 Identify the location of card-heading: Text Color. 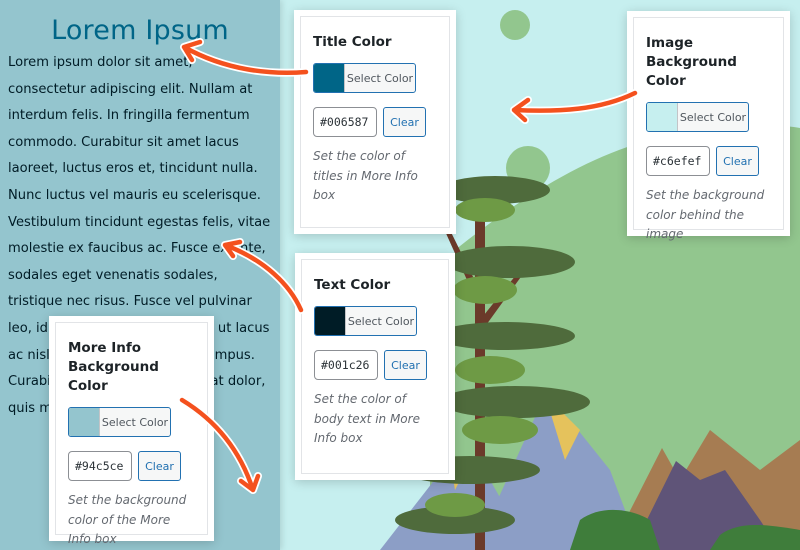
(352, 285).